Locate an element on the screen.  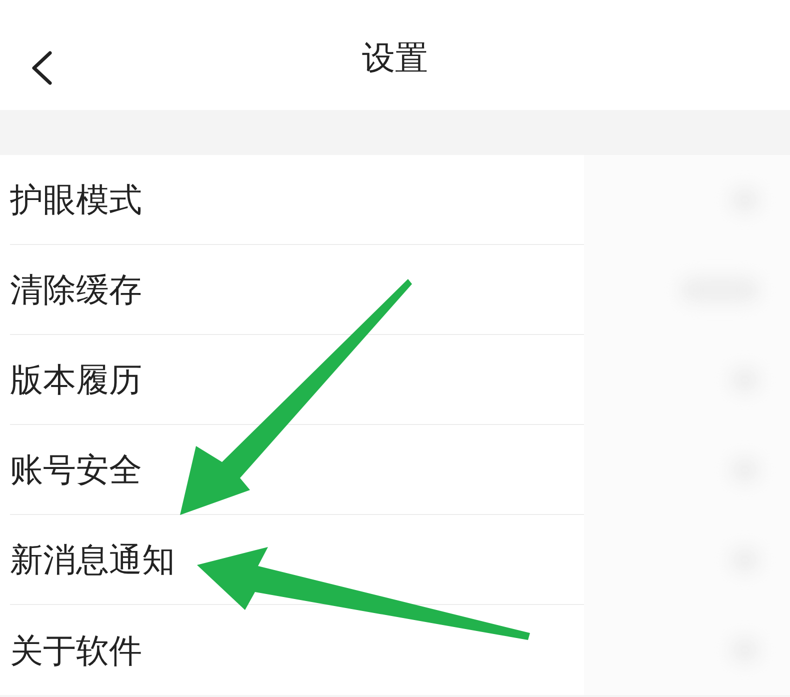
settings-item: 清除缓存 is located at coordinates (76, 289).